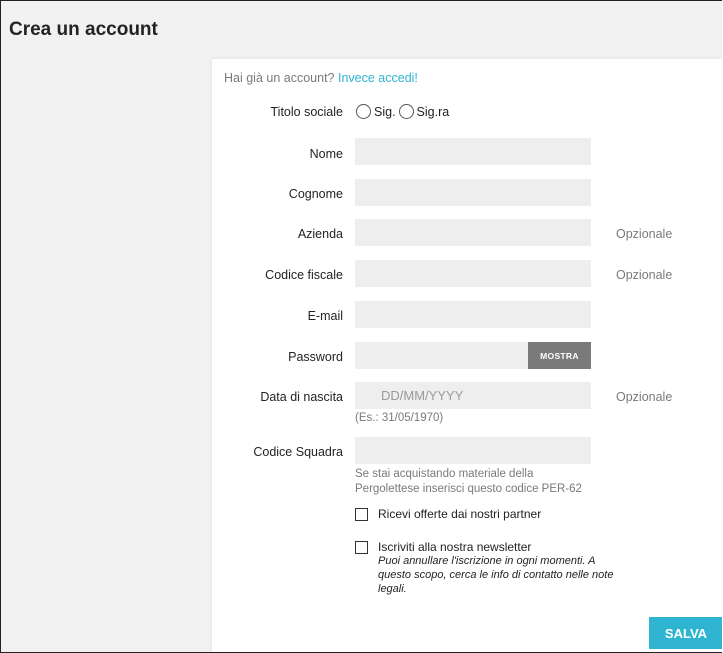  I want to click on partner-offers-checkbox, so click(361, 514).